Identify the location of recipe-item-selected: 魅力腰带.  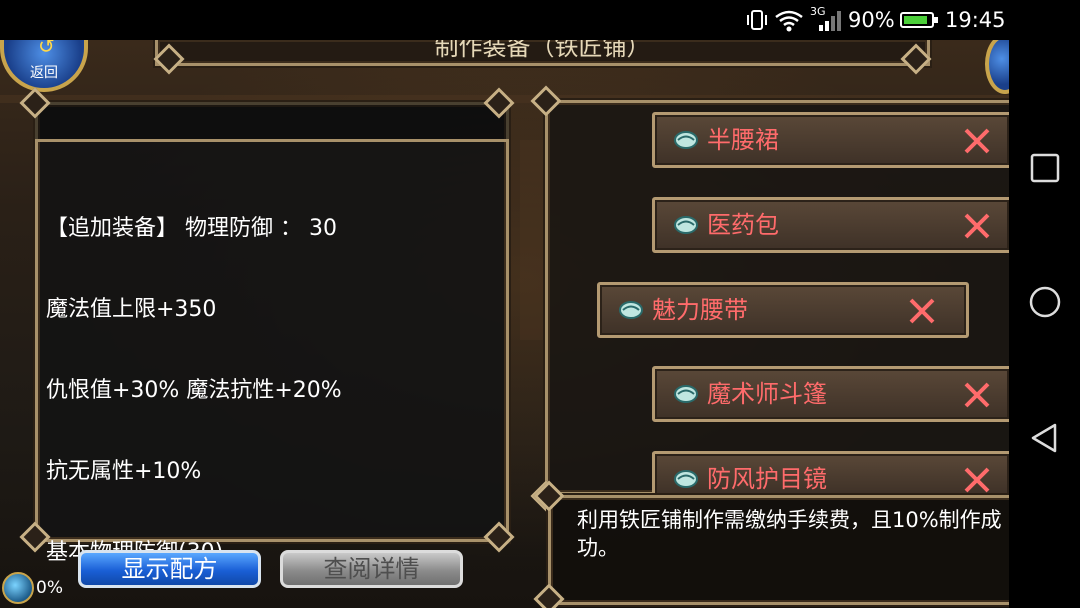
(783, 310).